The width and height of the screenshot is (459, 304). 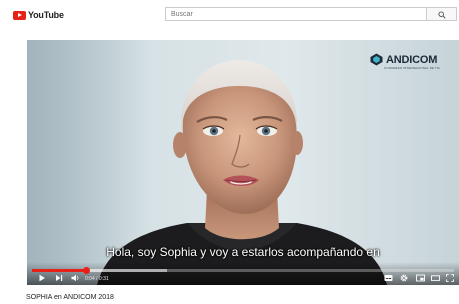 I want to click on andicom-logo-subtext: CONGRESO INTERNACIONAL DE TIC, so click(x=412, y=68).